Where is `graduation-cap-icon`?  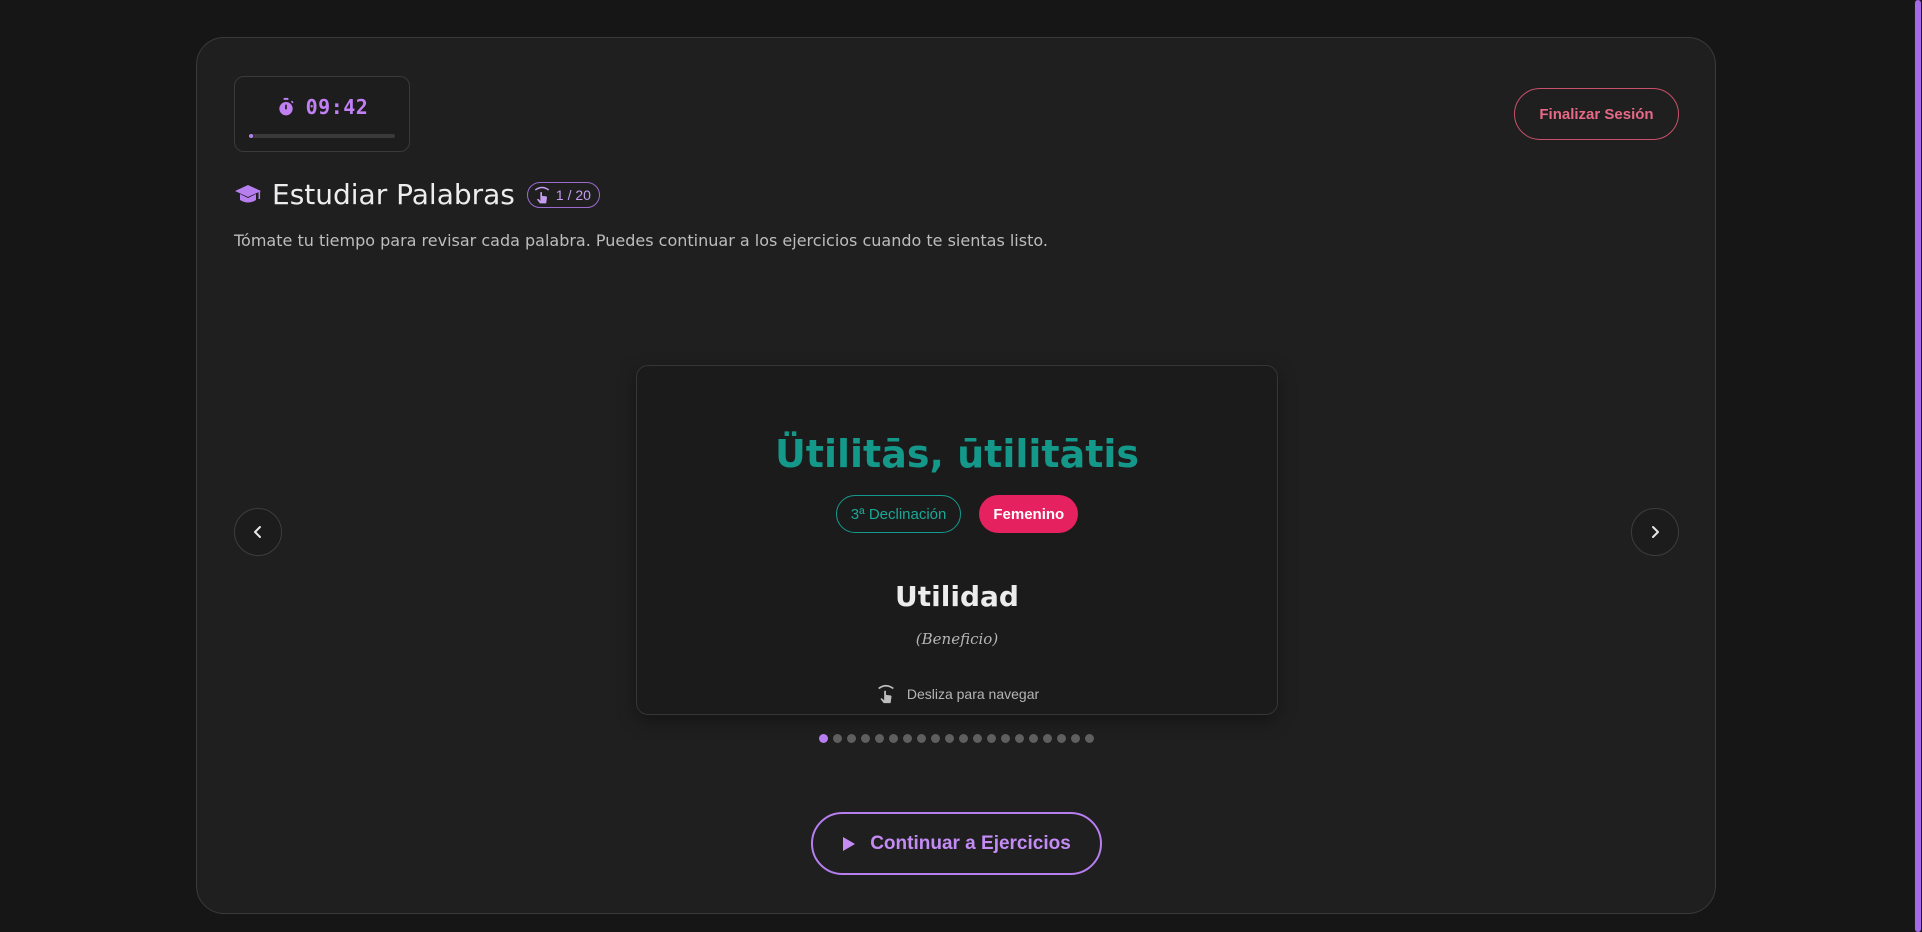
graduation-cap-icon is located at coordinates (248, 193).